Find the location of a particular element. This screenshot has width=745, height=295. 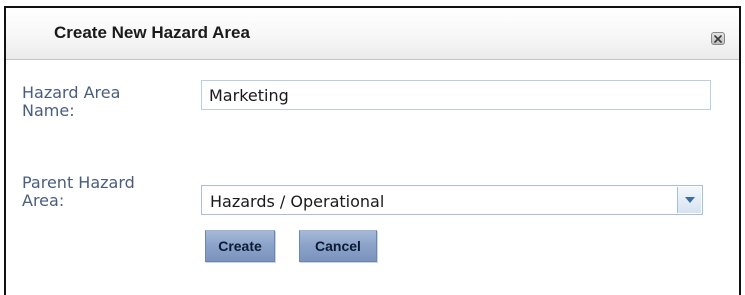

parent-hazard-area-select: Hazards / Operational is located at coordinates (452, 200).